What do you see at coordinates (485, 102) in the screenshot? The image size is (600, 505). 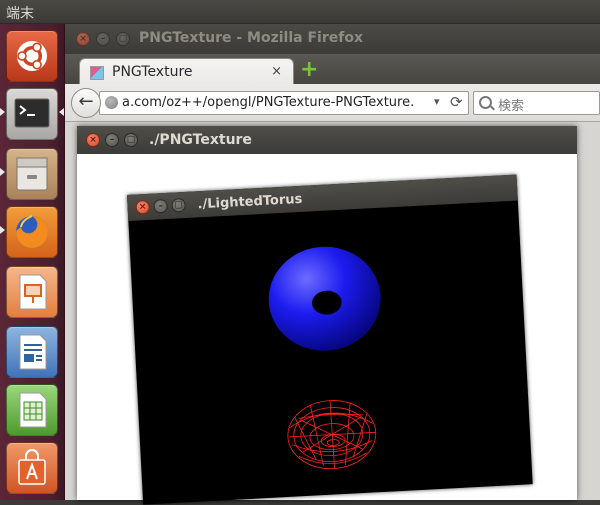 I see `search-icon` at bounding box center [485, 102].